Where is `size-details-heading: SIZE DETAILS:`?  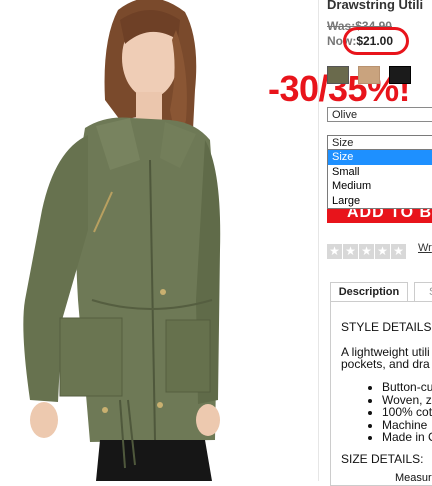
size-details-heading: SIZE DETAILS: is located at coordinates (382, 459).